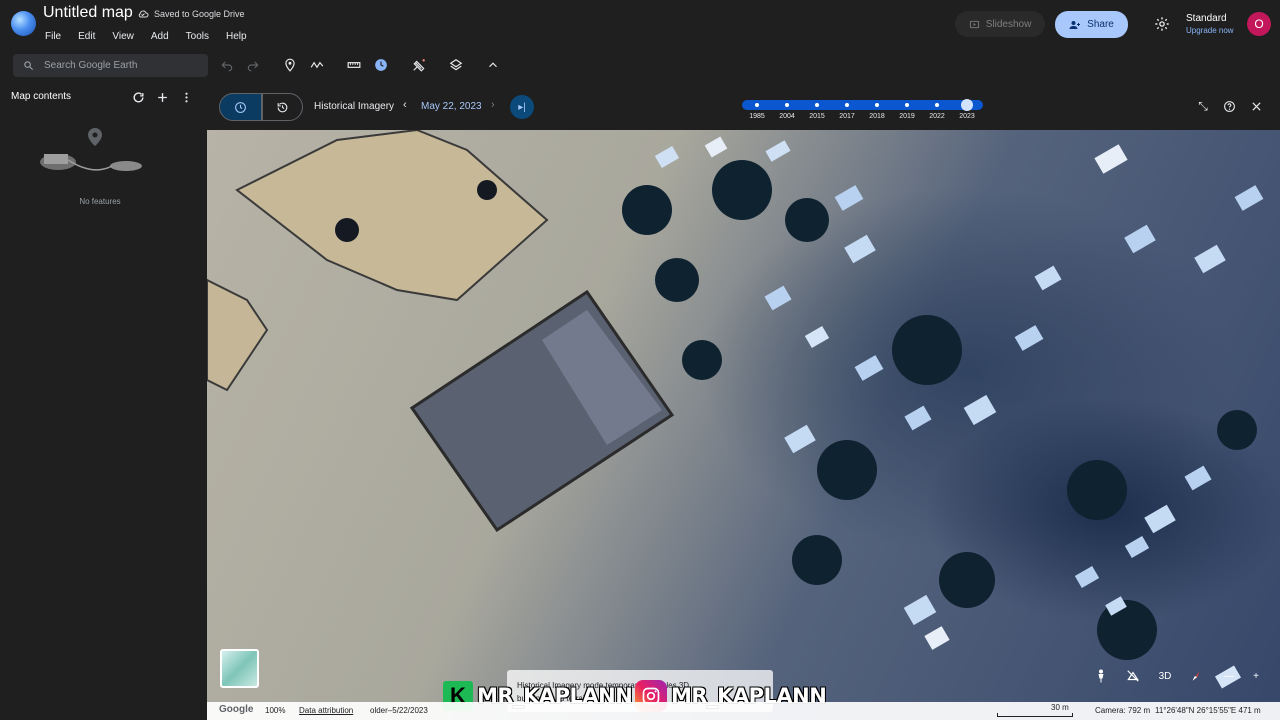 The image size is (1280, 720). I want to click on reset-history-button, so click(282, 107).